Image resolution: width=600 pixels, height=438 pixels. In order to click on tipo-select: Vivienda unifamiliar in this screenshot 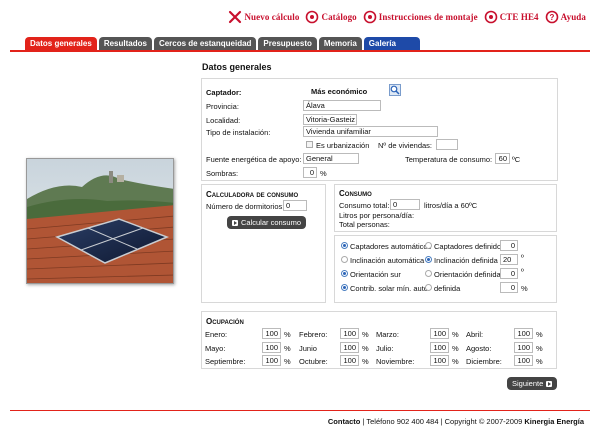, I will do `click(370, 131)`.